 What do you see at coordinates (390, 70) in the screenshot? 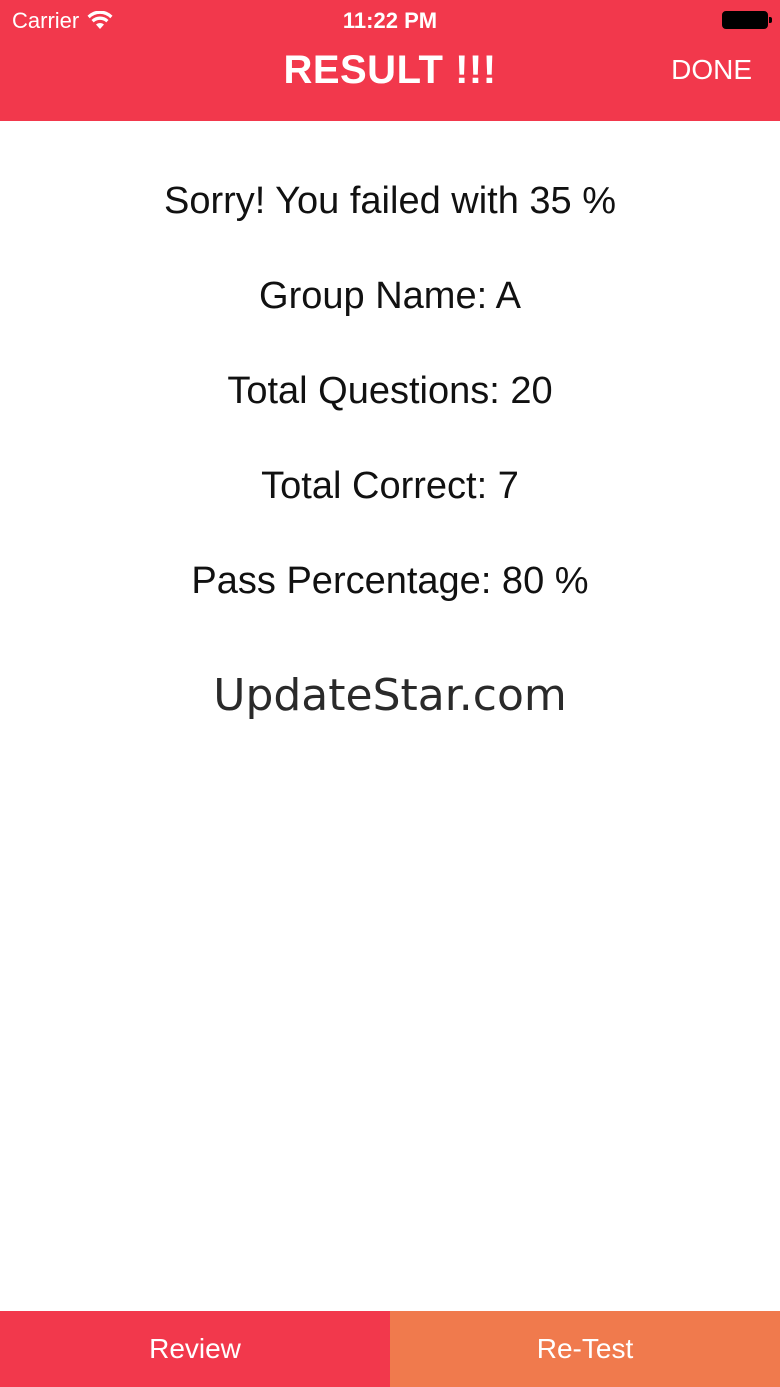
I see `page-title: RESULT !!!` at bounding box center [390, 70].